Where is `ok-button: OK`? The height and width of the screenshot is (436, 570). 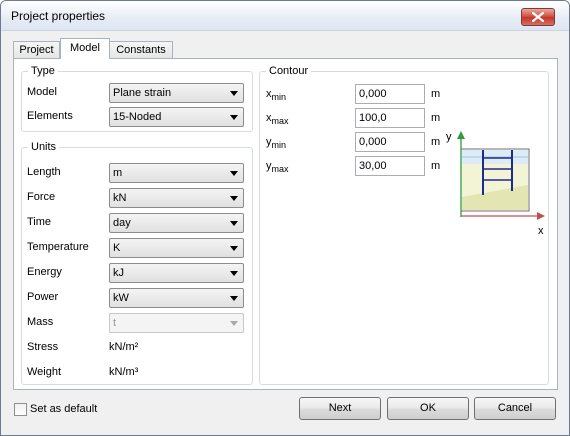
ok-button: OK is located at coordinates (428, 408).